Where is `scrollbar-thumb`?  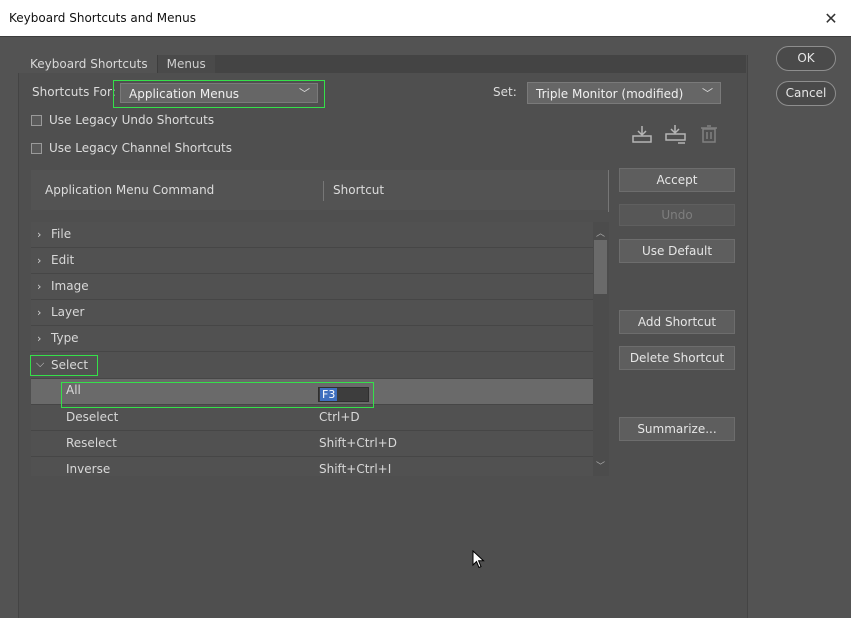 scrollbar-thumb is located at coordinates (600, 267).